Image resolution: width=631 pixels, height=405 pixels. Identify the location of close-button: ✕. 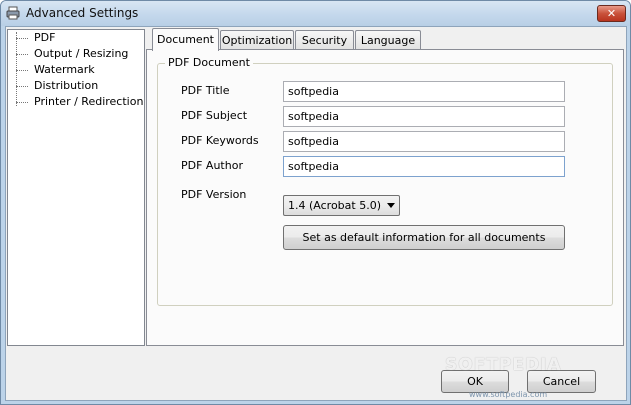
(611, 13).